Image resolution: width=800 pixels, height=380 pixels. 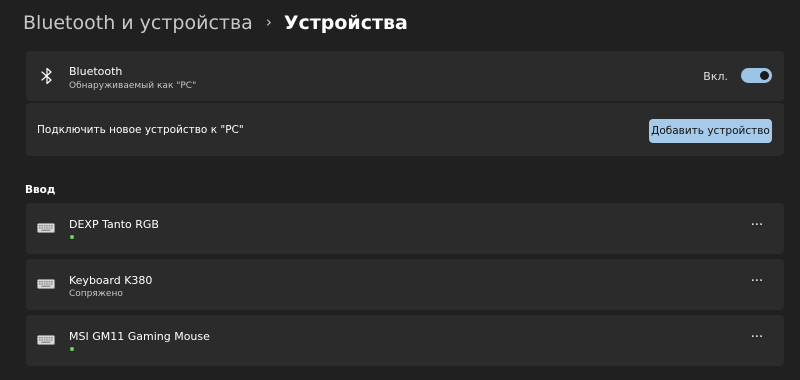 What do you see at coordinates (715, 76) in the screenshot?
I see `bluetooth-toggle-label: Вкл.` at bounding box center [715, 76].